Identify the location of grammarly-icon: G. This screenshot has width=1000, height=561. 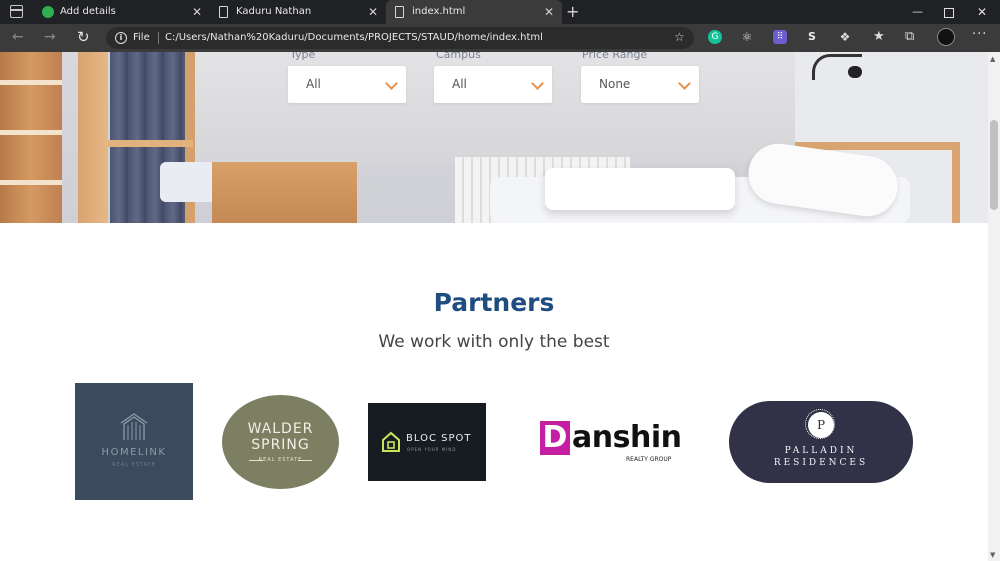
(715, 37).